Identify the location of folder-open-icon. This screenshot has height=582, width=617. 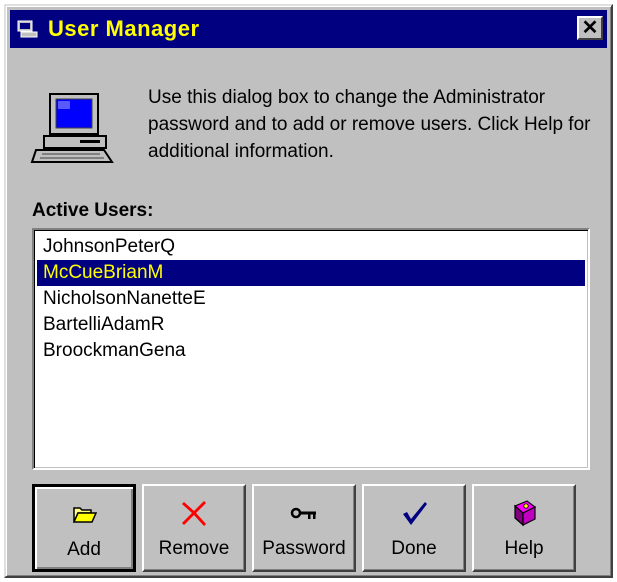
(85, 515).